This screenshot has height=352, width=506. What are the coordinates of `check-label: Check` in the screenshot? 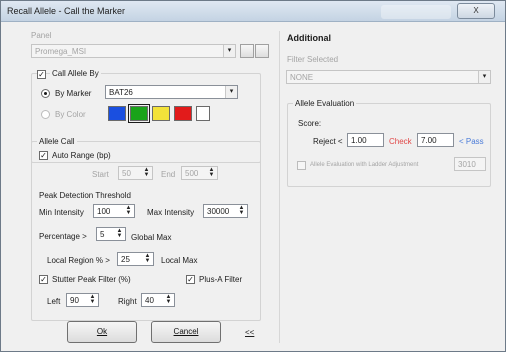 It's located at (400, 141).